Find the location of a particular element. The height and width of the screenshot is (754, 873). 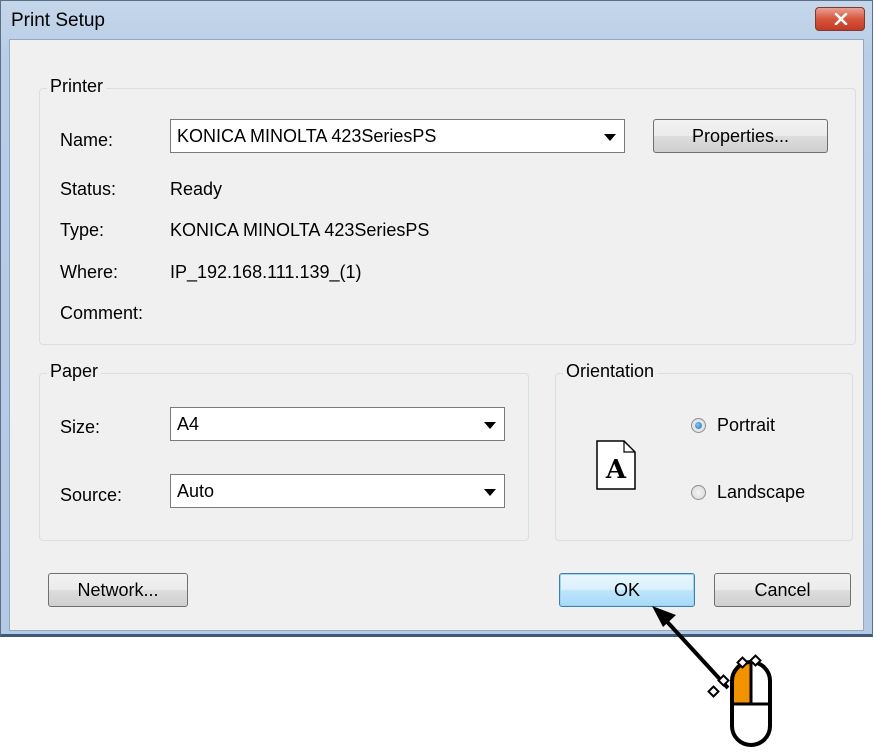

click-annotation is located at coordinates (712, 676).